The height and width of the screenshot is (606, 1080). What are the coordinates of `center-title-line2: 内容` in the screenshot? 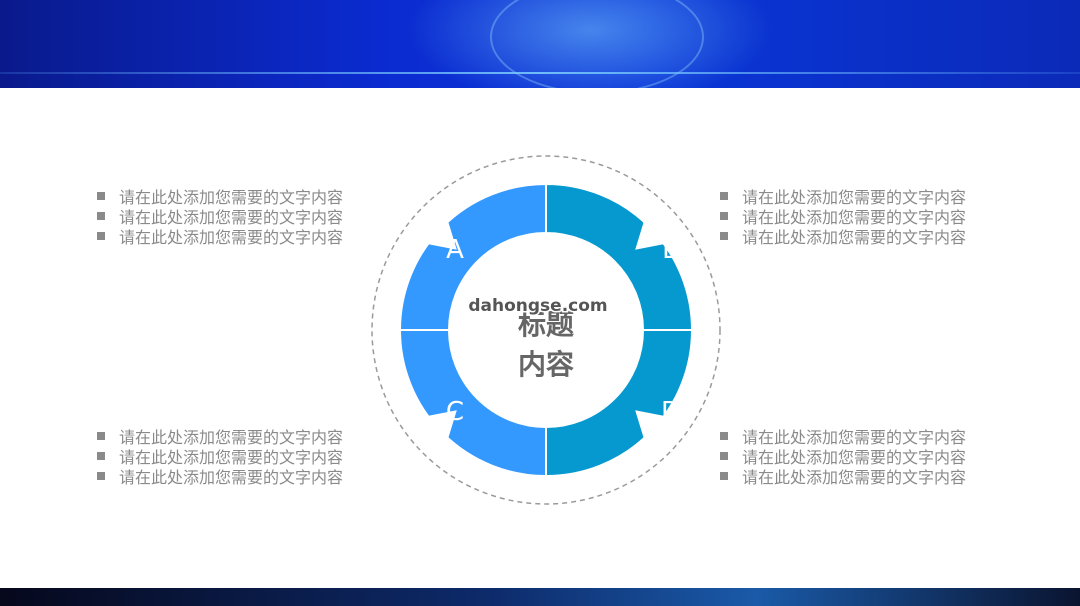 It's located at (546, 364).